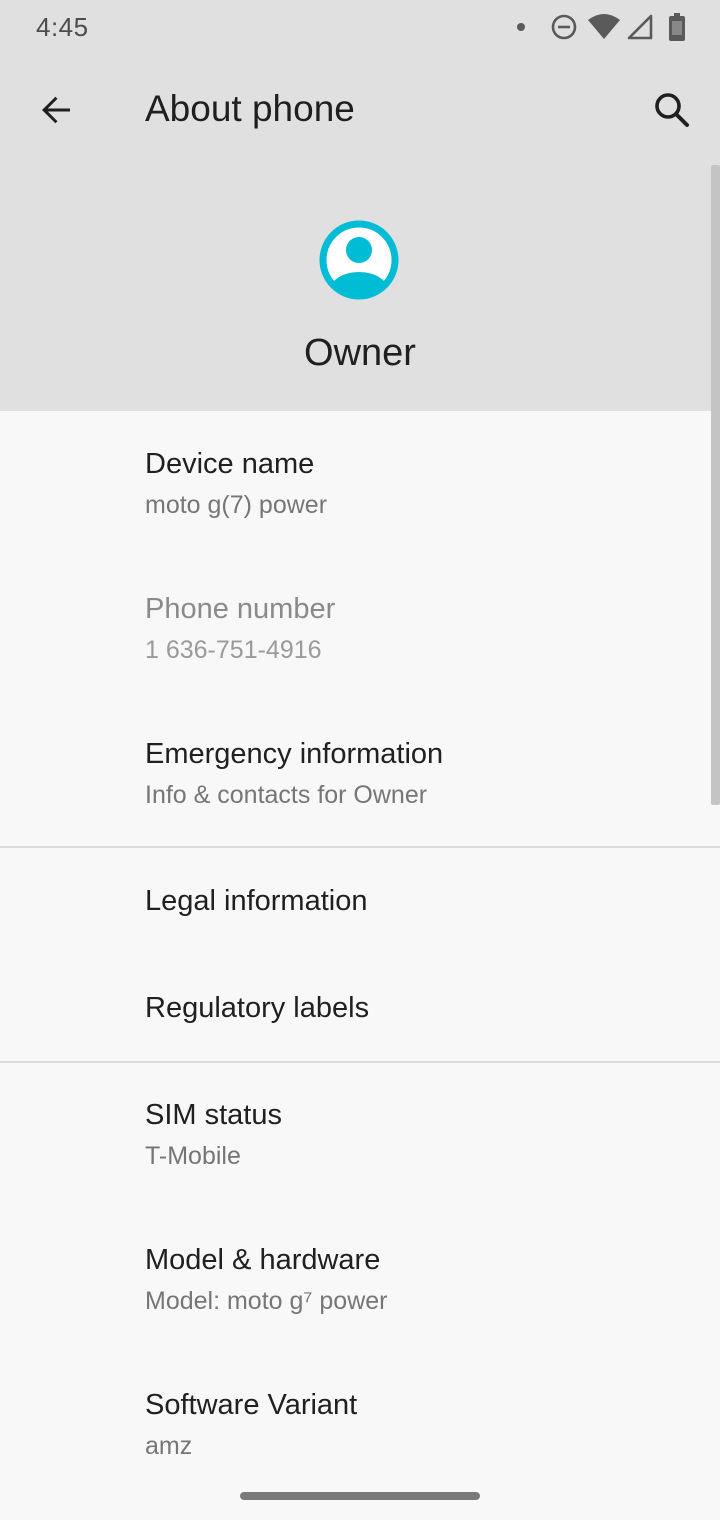 Image resolution: width=720 pixels, height=1520 pixels. I want to click on item-title: Emergency information, so click(294, 754).